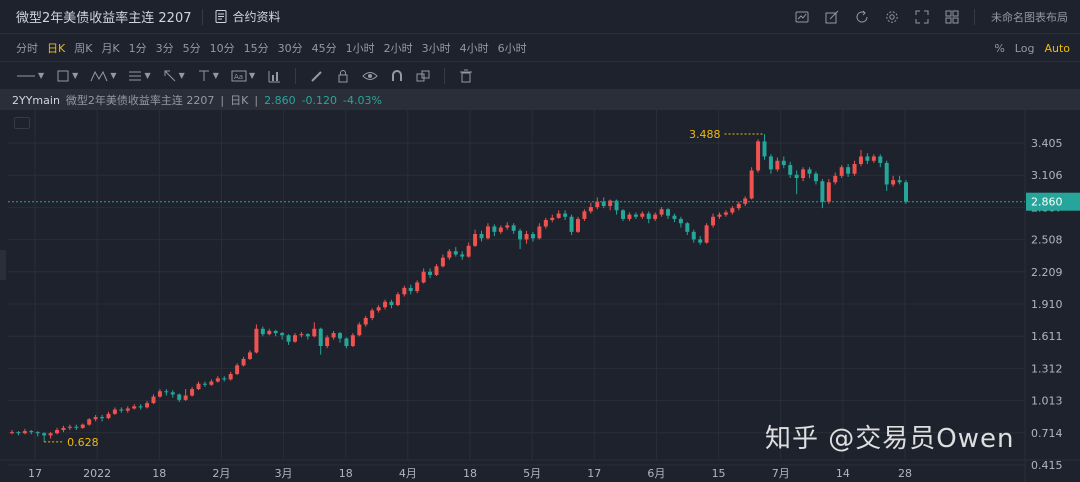  I want to click on timeframe-item: 3分, so click(165, 48).